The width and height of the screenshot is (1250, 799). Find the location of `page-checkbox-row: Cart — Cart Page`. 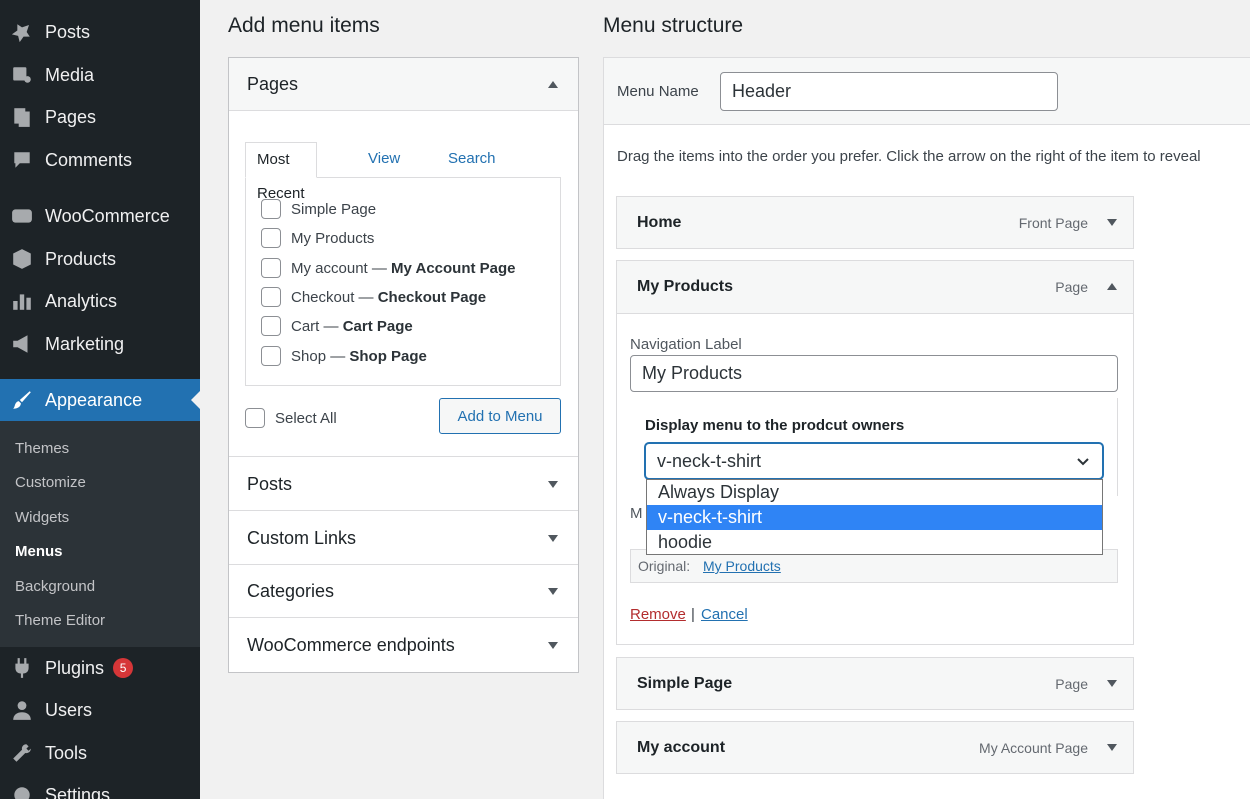

page-checkbox-row: Cart — Cart Page is located at coordinates (337, 326).